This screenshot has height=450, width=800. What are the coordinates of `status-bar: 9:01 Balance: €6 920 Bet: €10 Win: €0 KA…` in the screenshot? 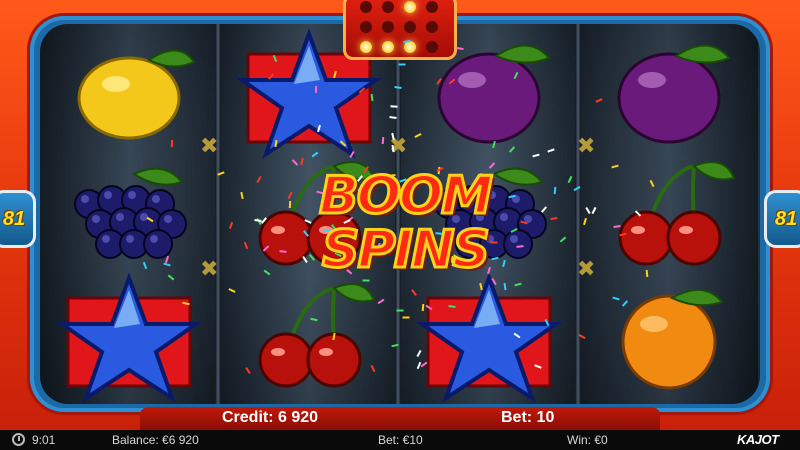 It's located at (400, 440).